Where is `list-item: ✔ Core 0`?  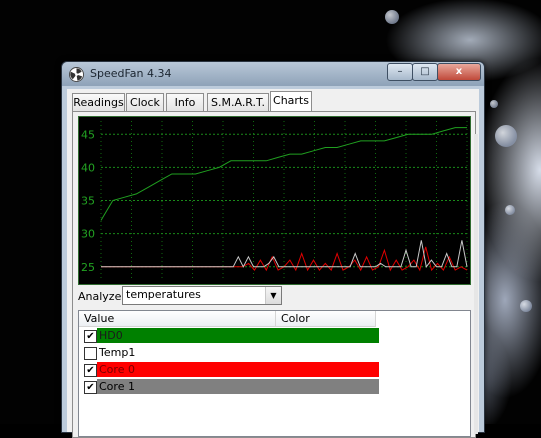 list-item: ✔ Core 0 is located at coordinates (274, 370).